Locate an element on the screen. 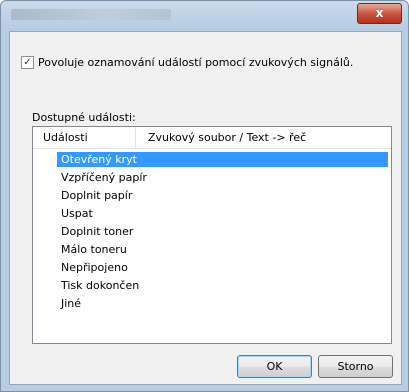 Image resolution: width=409 pixels, height=392 pixels. close-button: x is located at coordinates (379, 13).